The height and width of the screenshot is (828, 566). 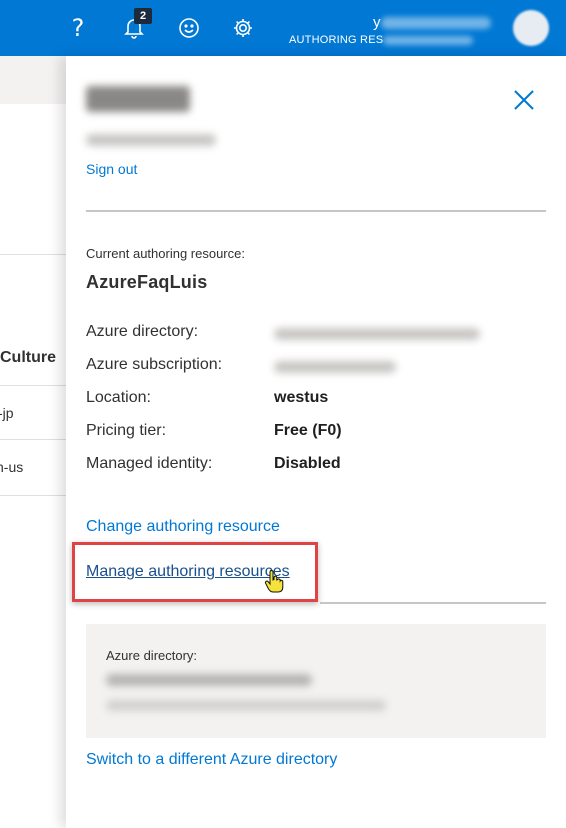 What do you see at coordinates (183, 527) in the screenshot?
I see `change-authoring-resource-link: Change authoring resource` at bounding box center [183, 527].